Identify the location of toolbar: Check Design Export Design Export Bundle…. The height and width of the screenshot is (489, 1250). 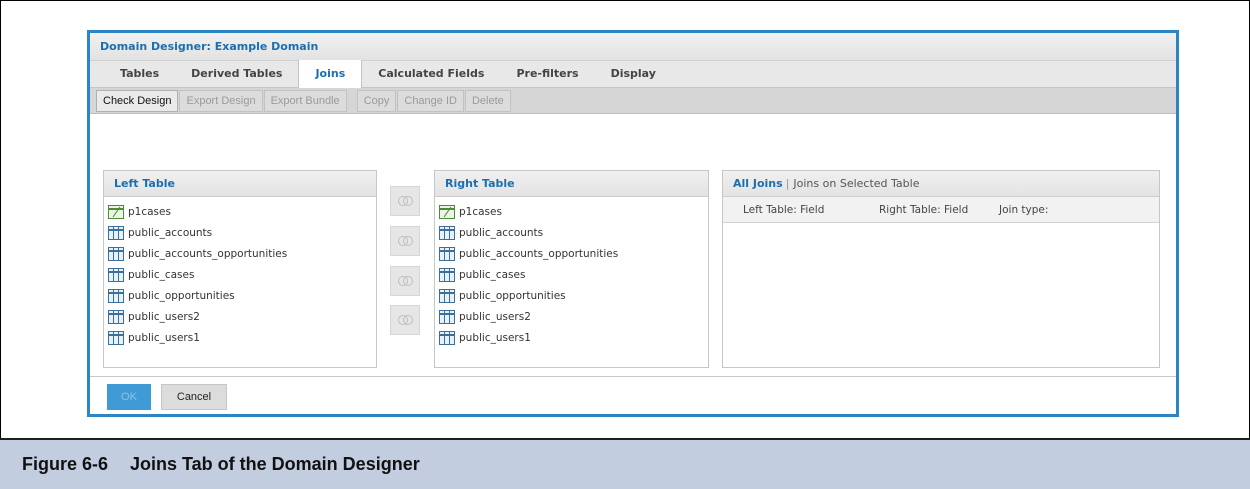
(633, 101).